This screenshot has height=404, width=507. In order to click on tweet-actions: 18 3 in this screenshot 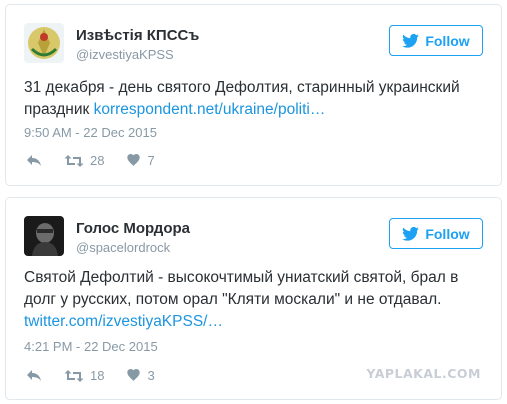, I will do `click(101, 375)`.